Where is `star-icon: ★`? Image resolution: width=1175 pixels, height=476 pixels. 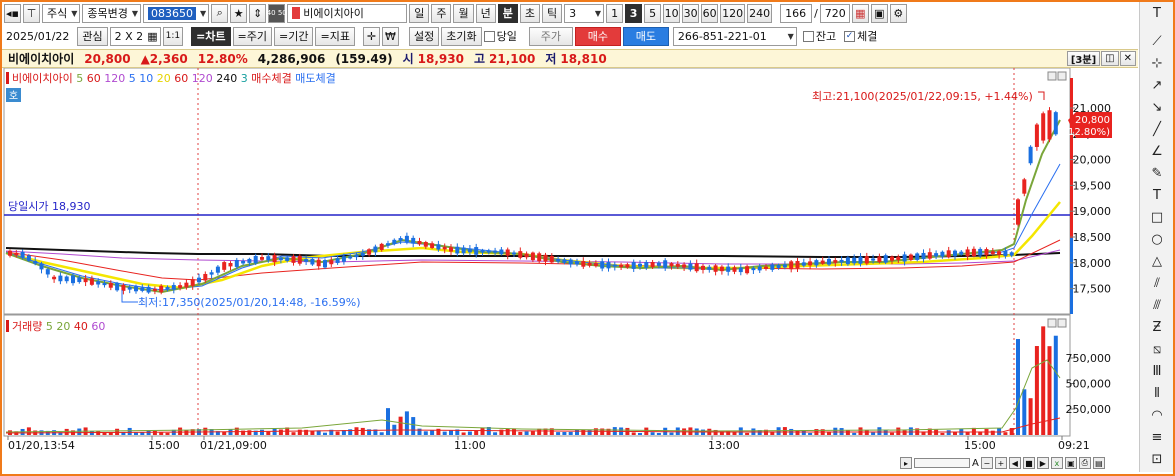 star-icon: ★ is located at coordinates (239, 13).